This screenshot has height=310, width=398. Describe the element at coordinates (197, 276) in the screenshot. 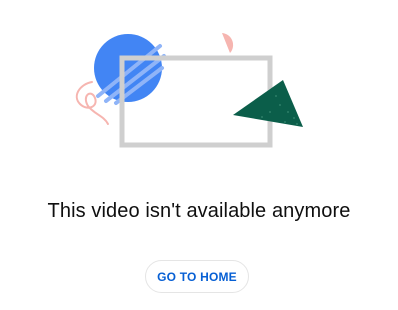

I see `go-to-home-button: GO TO HOME` at that location.